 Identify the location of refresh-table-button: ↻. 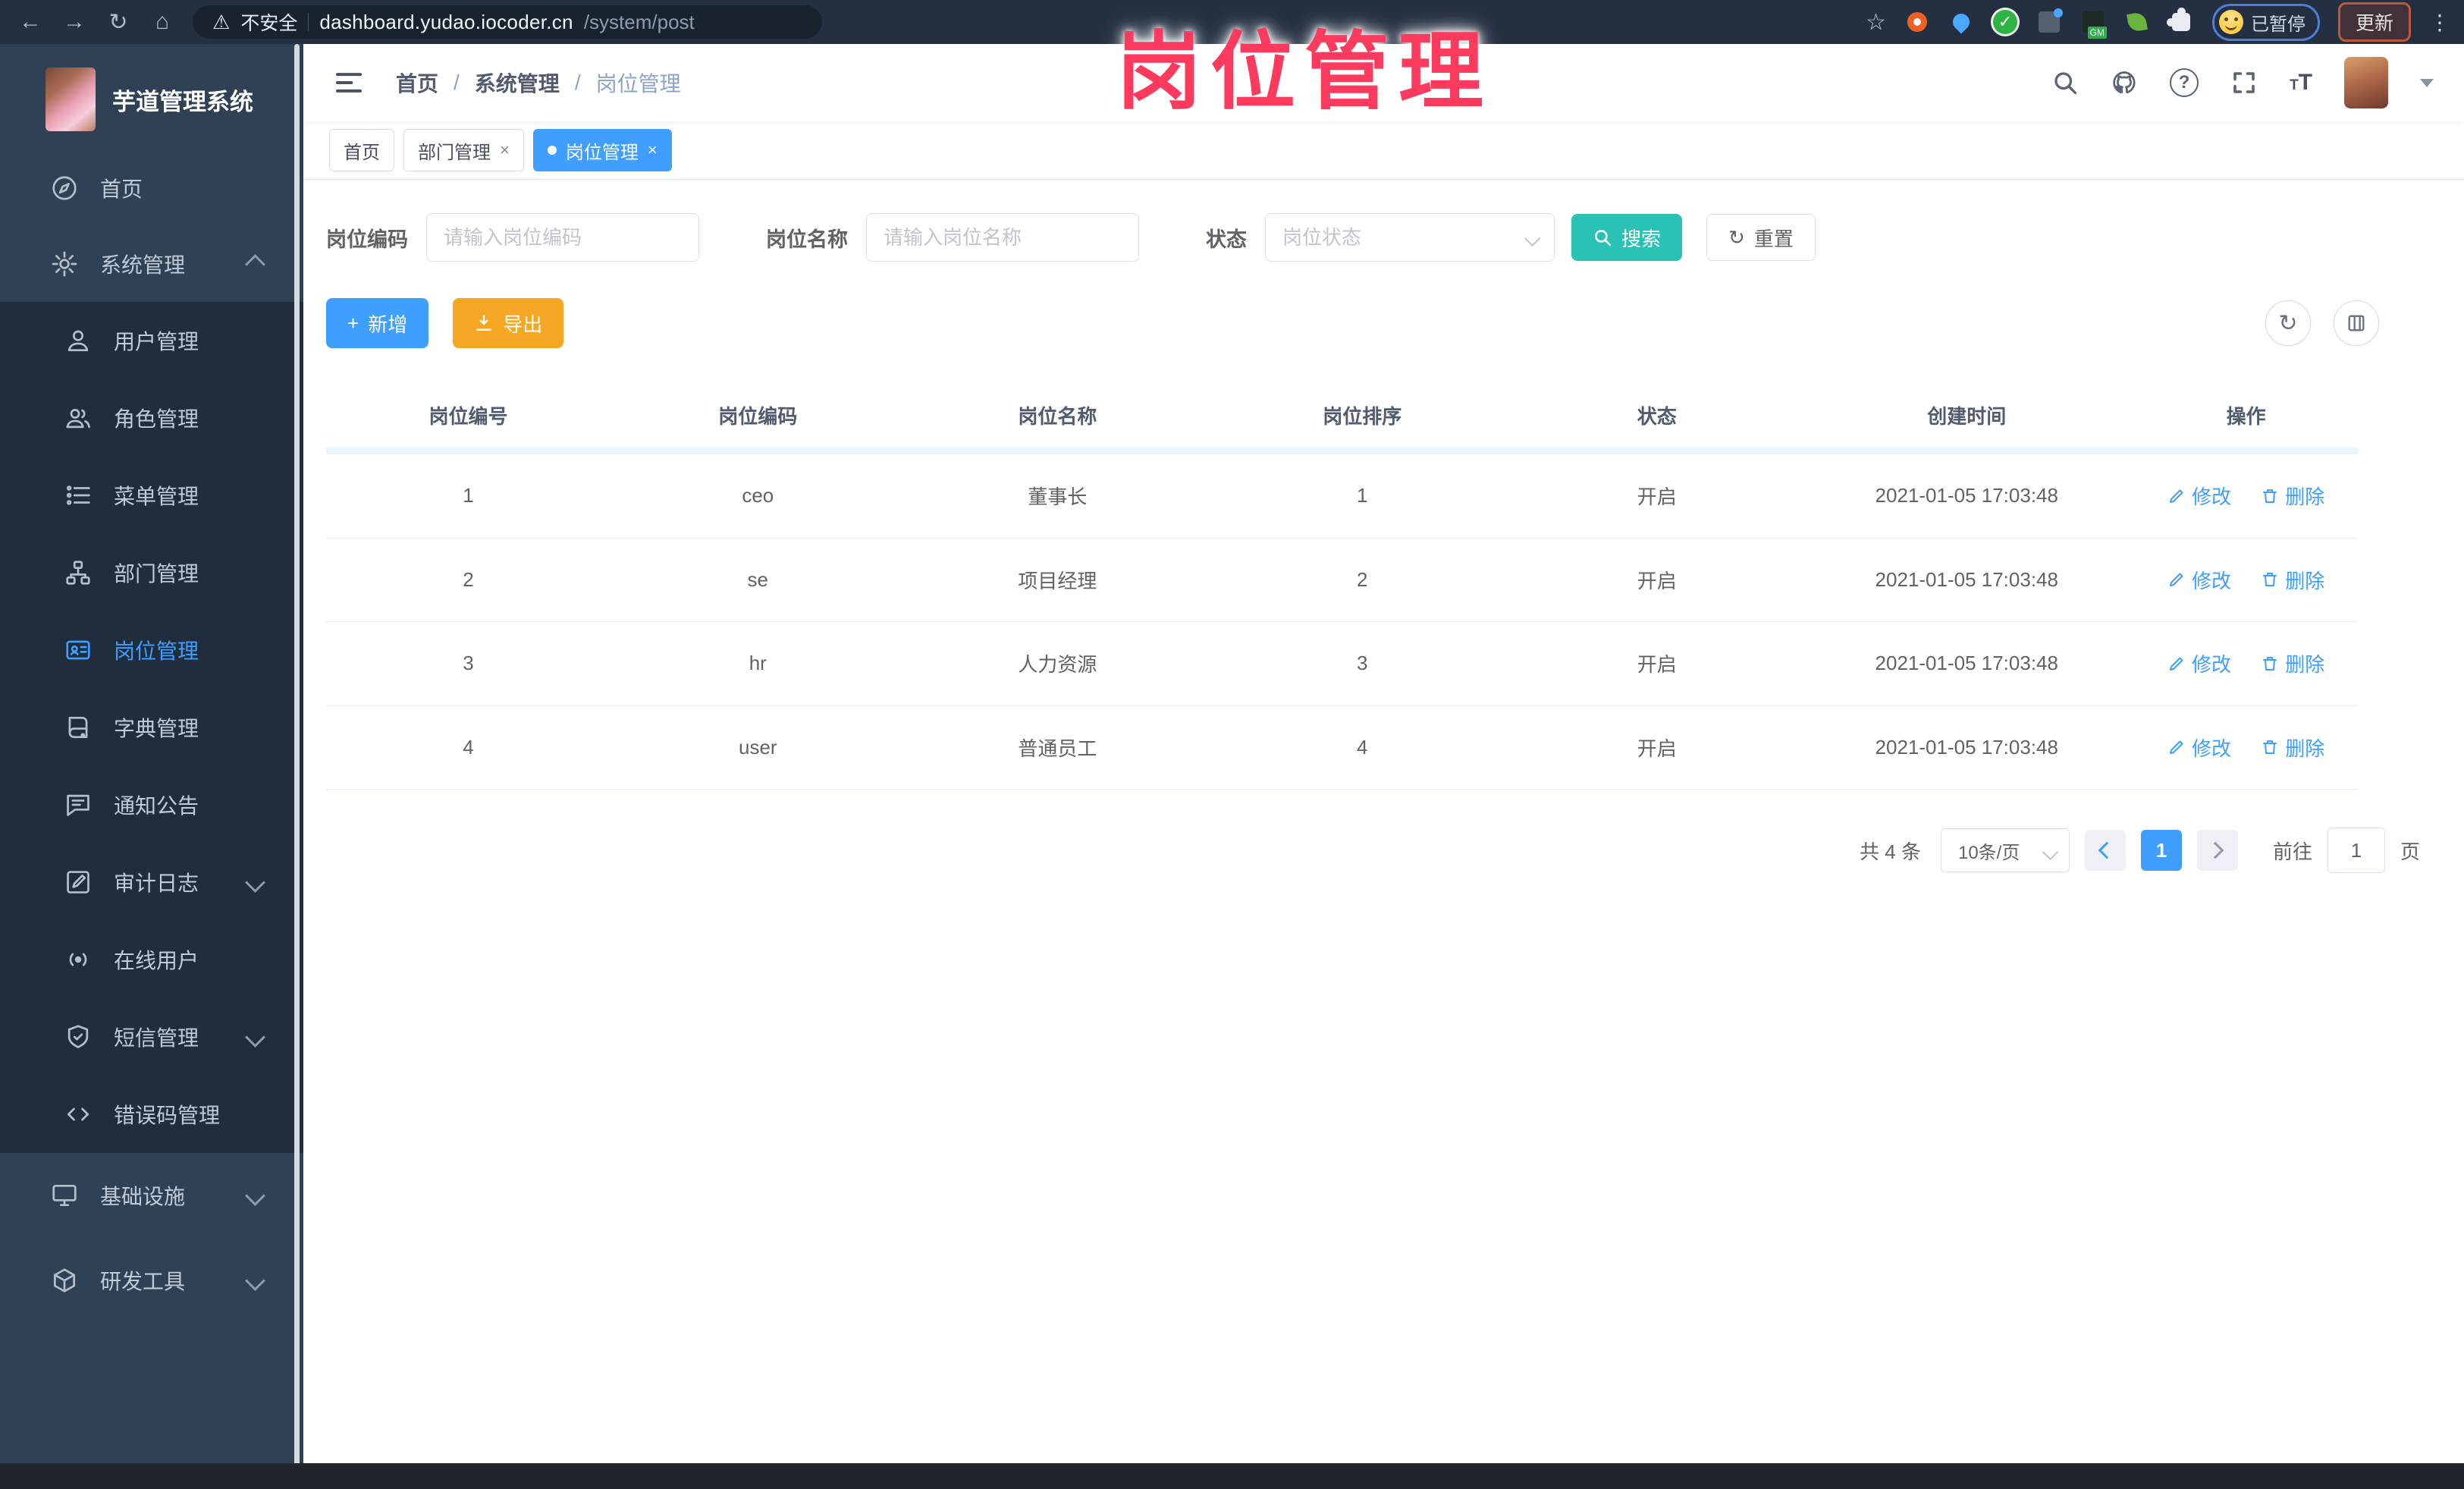
(2288, 323).